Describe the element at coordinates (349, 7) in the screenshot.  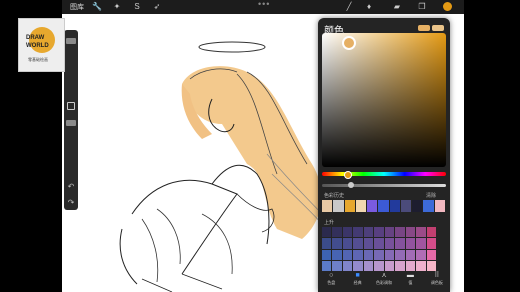
I see `brush-icon: ╱` at that location.